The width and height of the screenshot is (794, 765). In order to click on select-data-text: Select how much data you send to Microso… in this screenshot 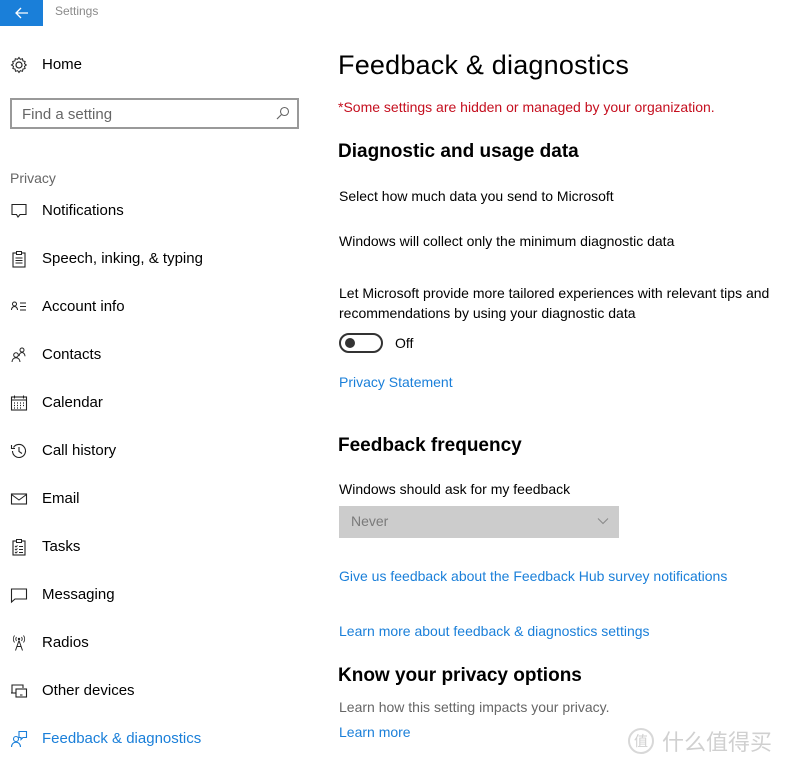, I will do `click(476, 196)`.